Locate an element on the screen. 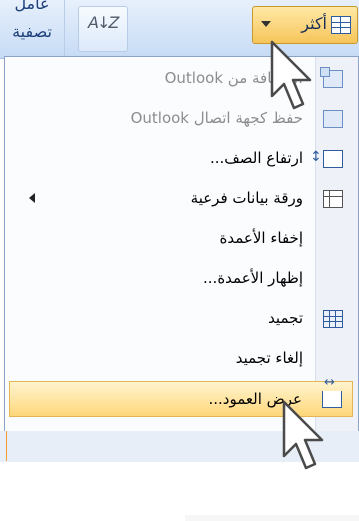 The width and height of the screenshot is (359, 521). az-sort-icon: A↓Z is located at coordinates (103, 22).